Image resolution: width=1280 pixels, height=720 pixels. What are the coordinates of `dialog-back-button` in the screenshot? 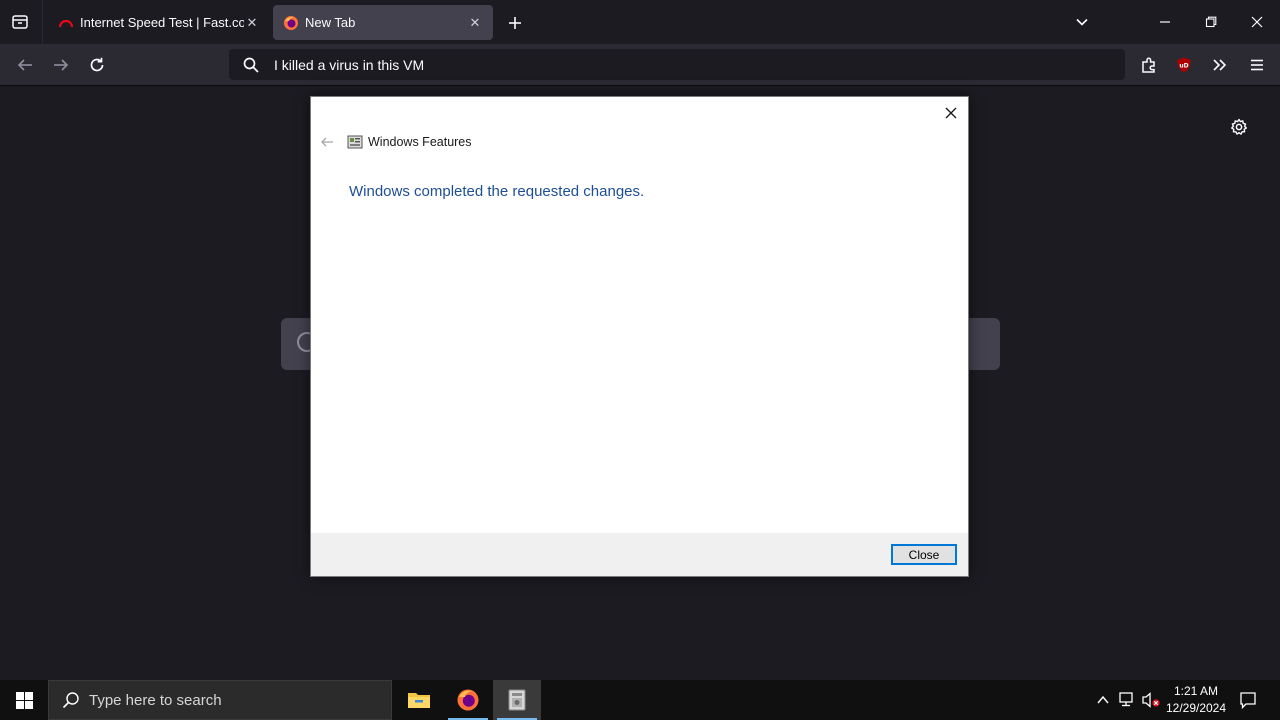 It's located at (327, 142).